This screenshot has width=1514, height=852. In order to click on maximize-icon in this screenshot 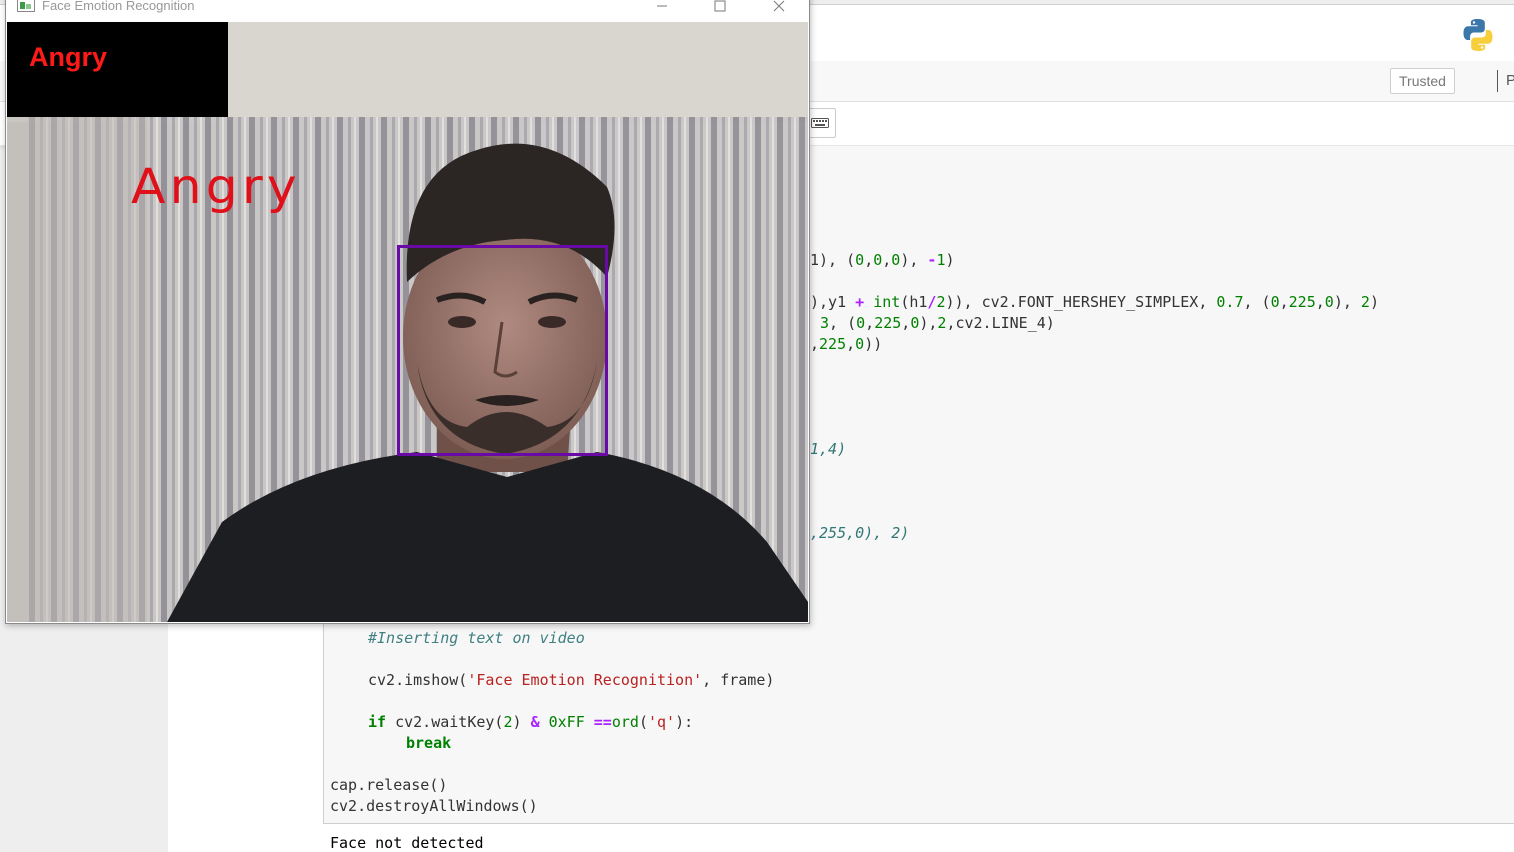, I will do `click(720, 9)`.